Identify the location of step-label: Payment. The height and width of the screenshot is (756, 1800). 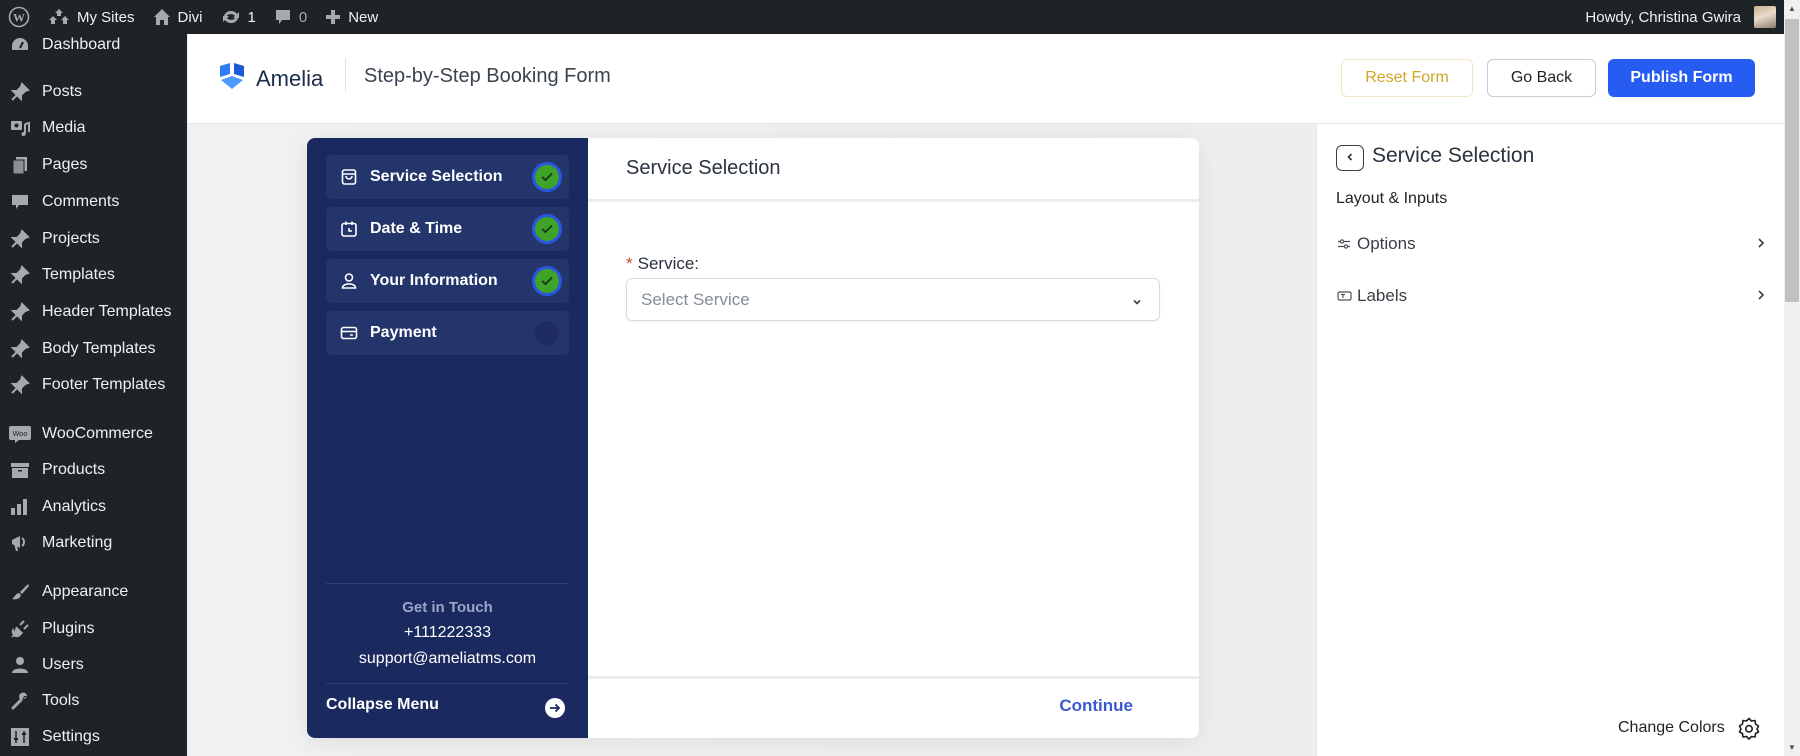
(403, 332).